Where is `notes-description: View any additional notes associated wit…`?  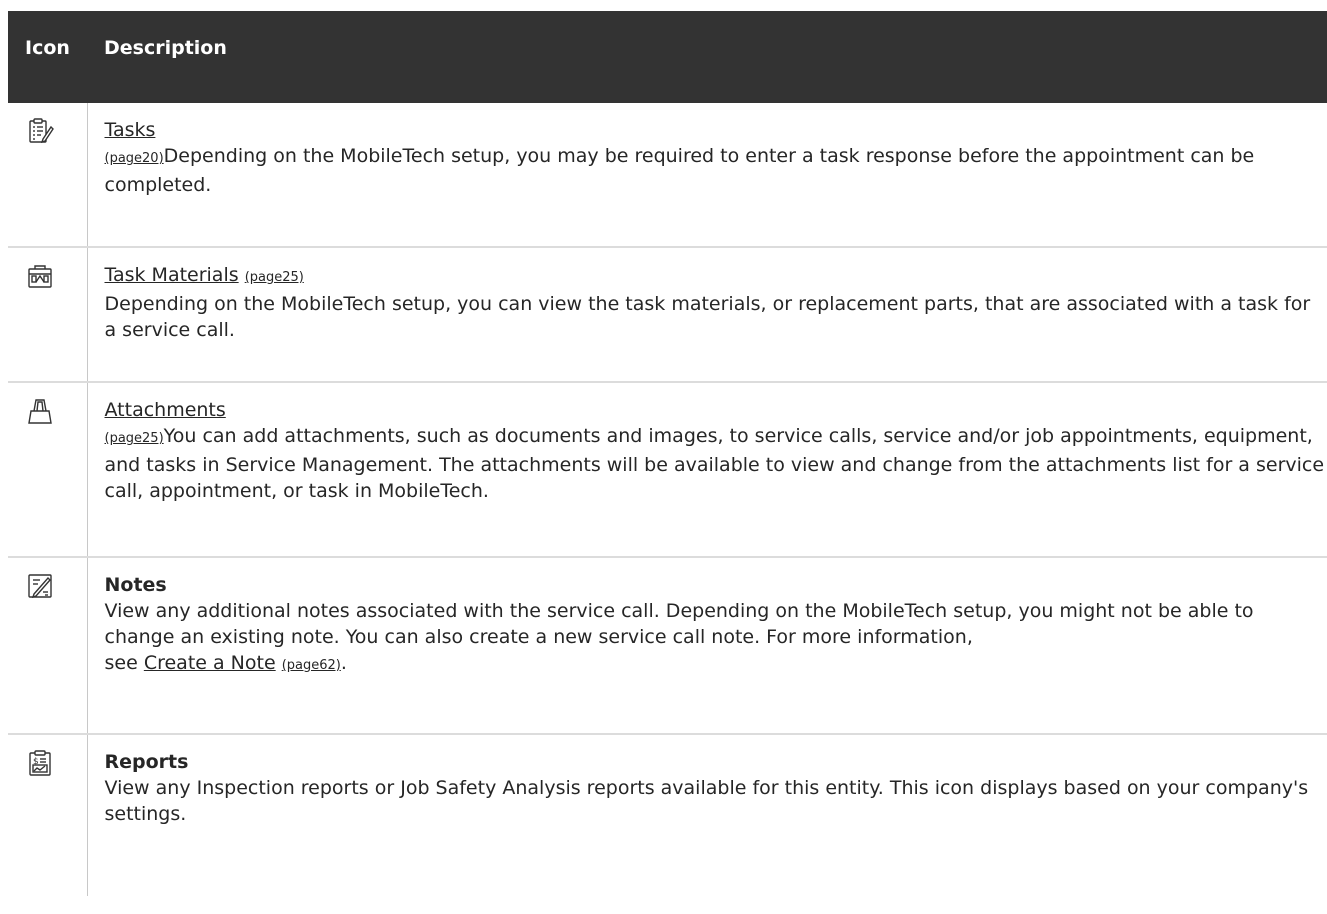
notes-description: View any additional notes associated wit… is located at coordinates (679, 637).